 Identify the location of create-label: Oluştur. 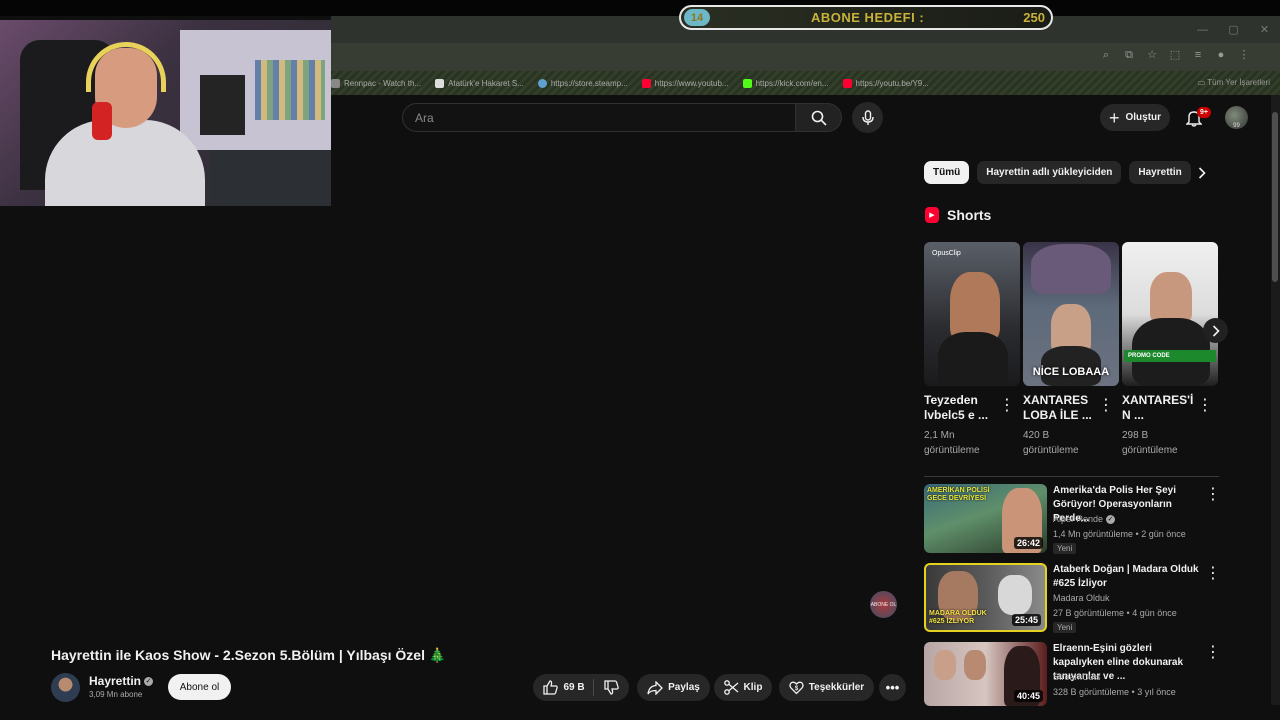
(1143, 117).